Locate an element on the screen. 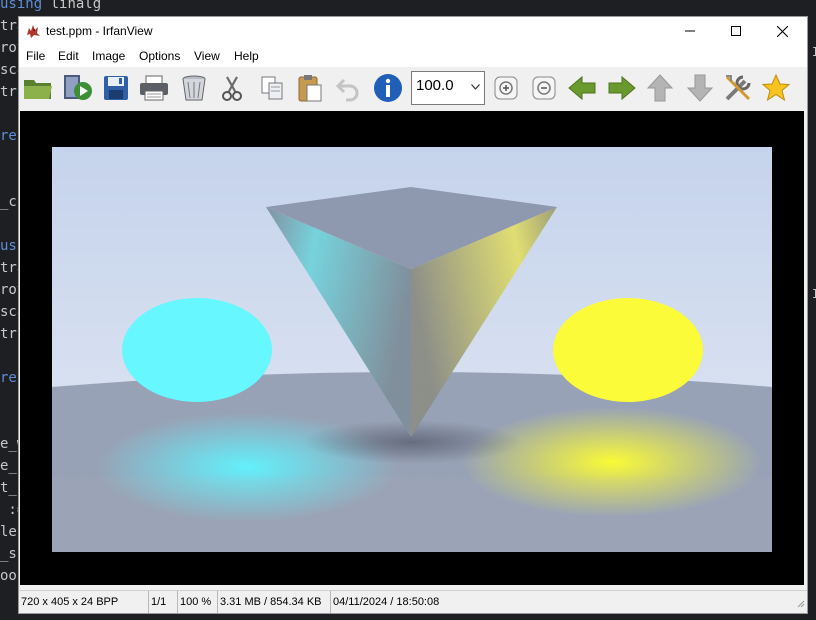 The height and width of the screenshot is (620, 816). menu-edit: Edit is located at coordinates (68, 56).